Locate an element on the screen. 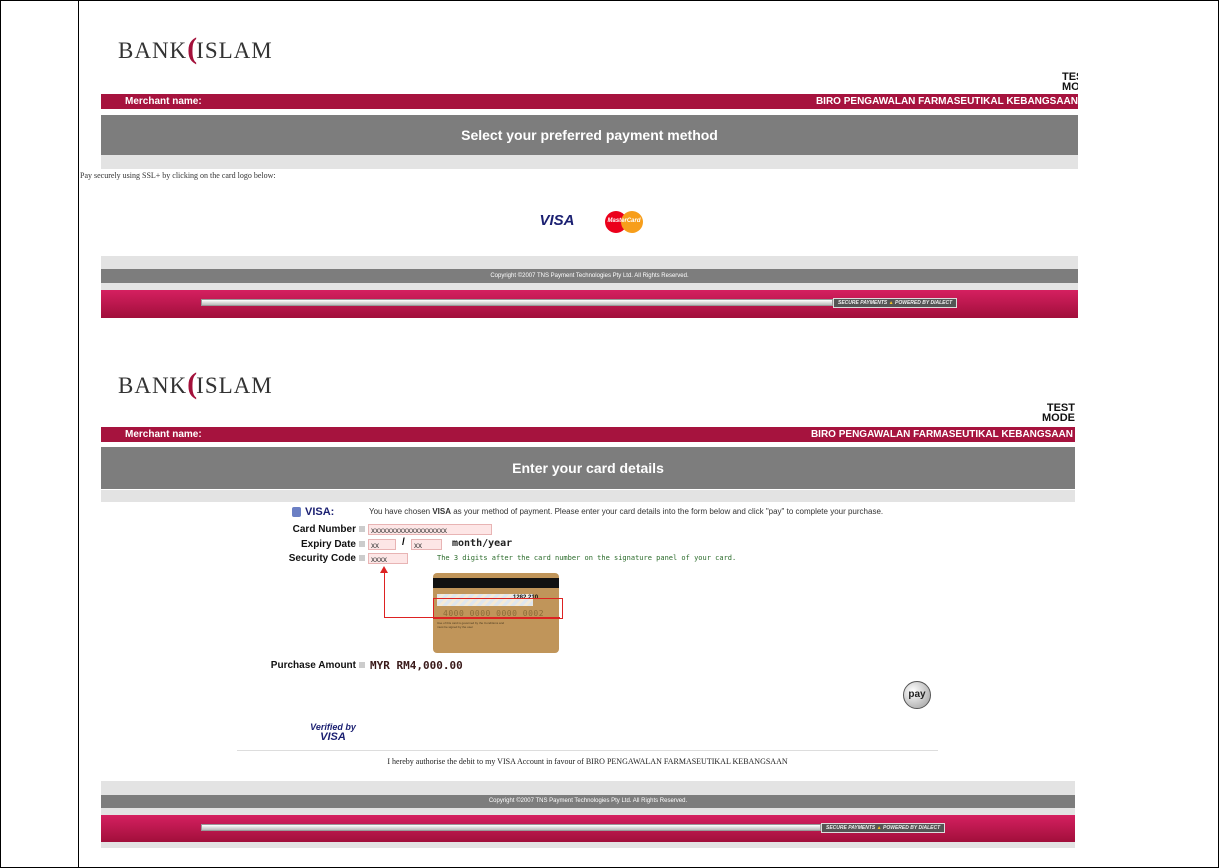  purchase-label-text: Purchase Amount is located at coordinates (313, 665).